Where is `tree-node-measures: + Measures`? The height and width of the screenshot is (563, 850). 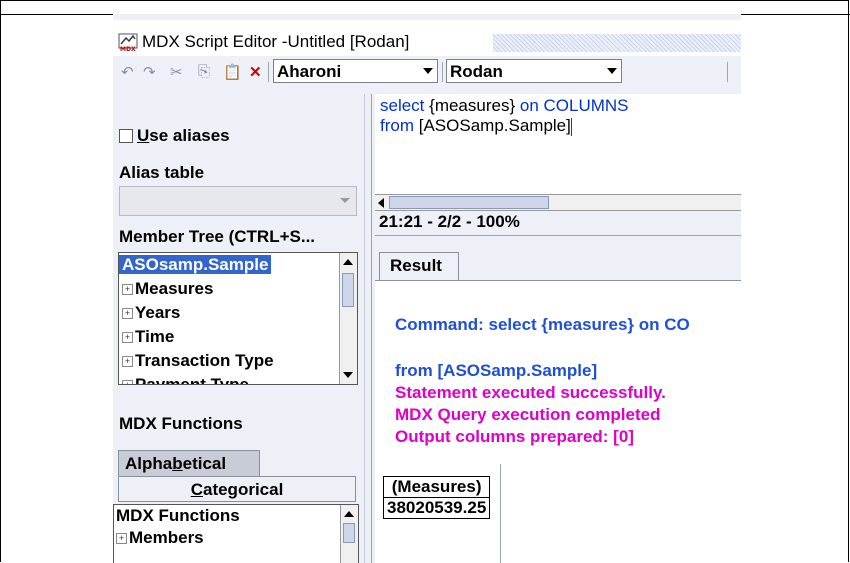 tree-node-measures: + Measures is located at coordinates (229, 289).